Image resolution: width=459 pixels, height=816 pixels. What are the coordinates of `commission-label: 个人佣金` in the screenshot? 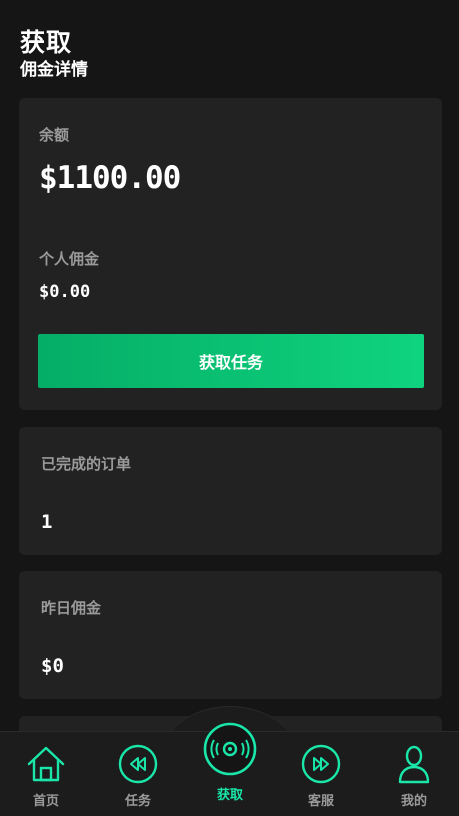 It's located at (69, 259).